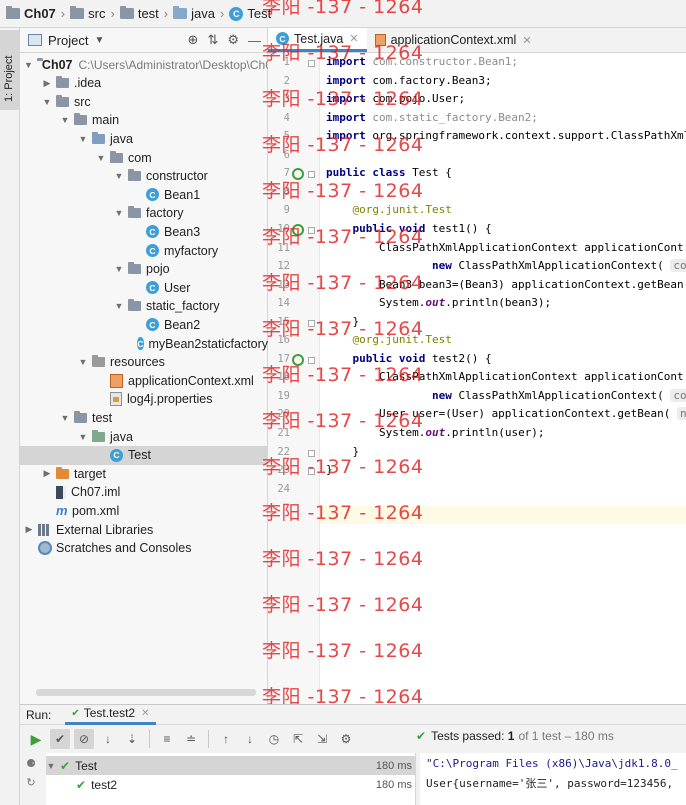  I want to click on run-tab-test-test2: ✔ Test.test2 ✕, so click(110, 715).